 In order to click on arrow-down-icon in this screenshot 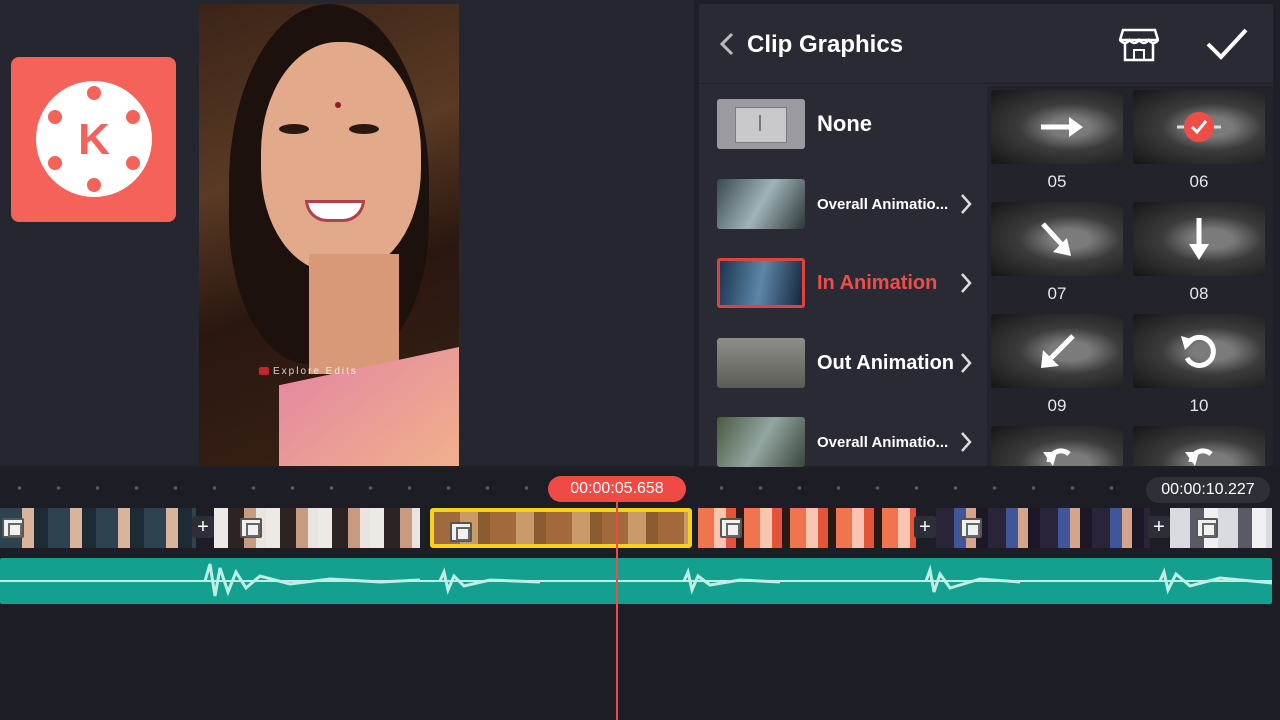, I will do `click(1199, 239)`.